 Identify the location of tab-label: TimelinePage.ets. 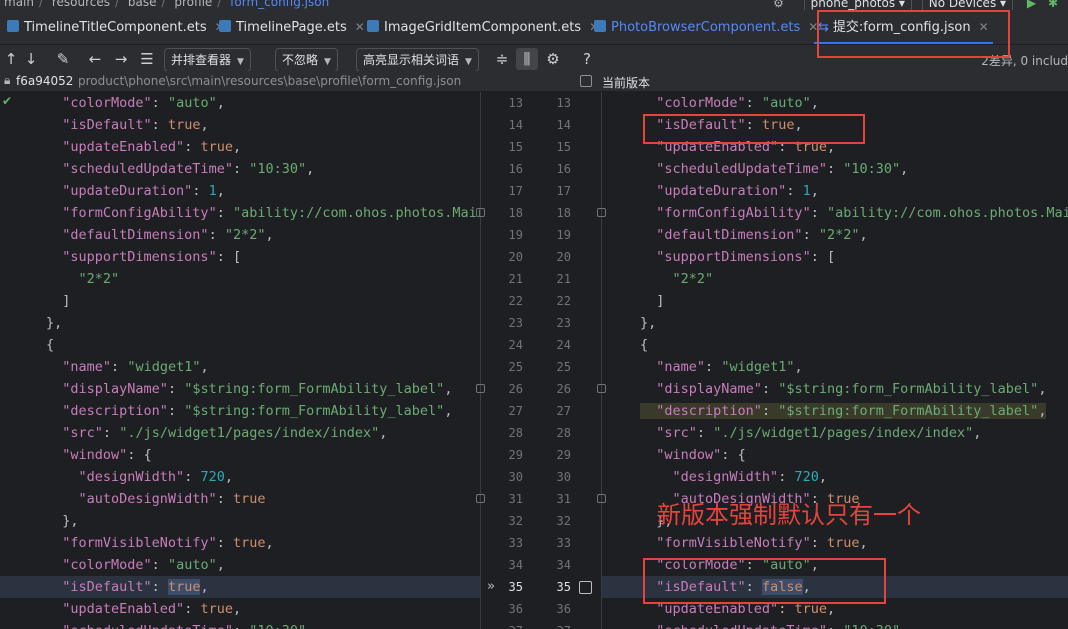
(291, 27).